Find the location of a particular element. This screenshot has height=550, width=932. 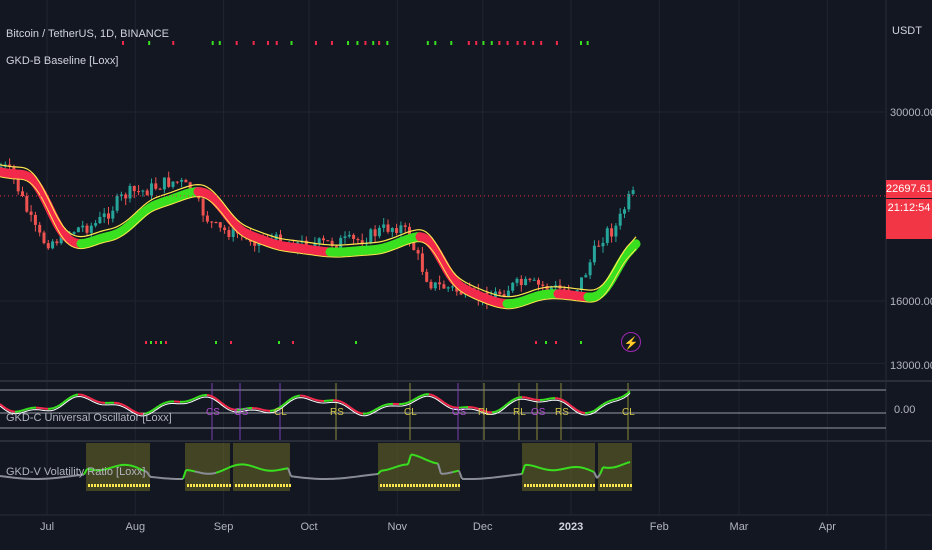

currency-label: USDT is located at coordinates (907, 31).